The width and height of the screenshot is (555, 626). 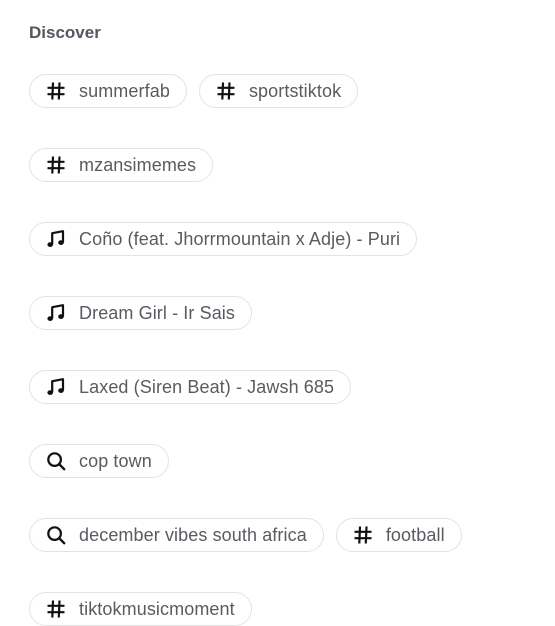 What do you see at coordinates (115, 460) in the screenshot?
I see `chip-label: cop town` at bounding box center [115, 460].